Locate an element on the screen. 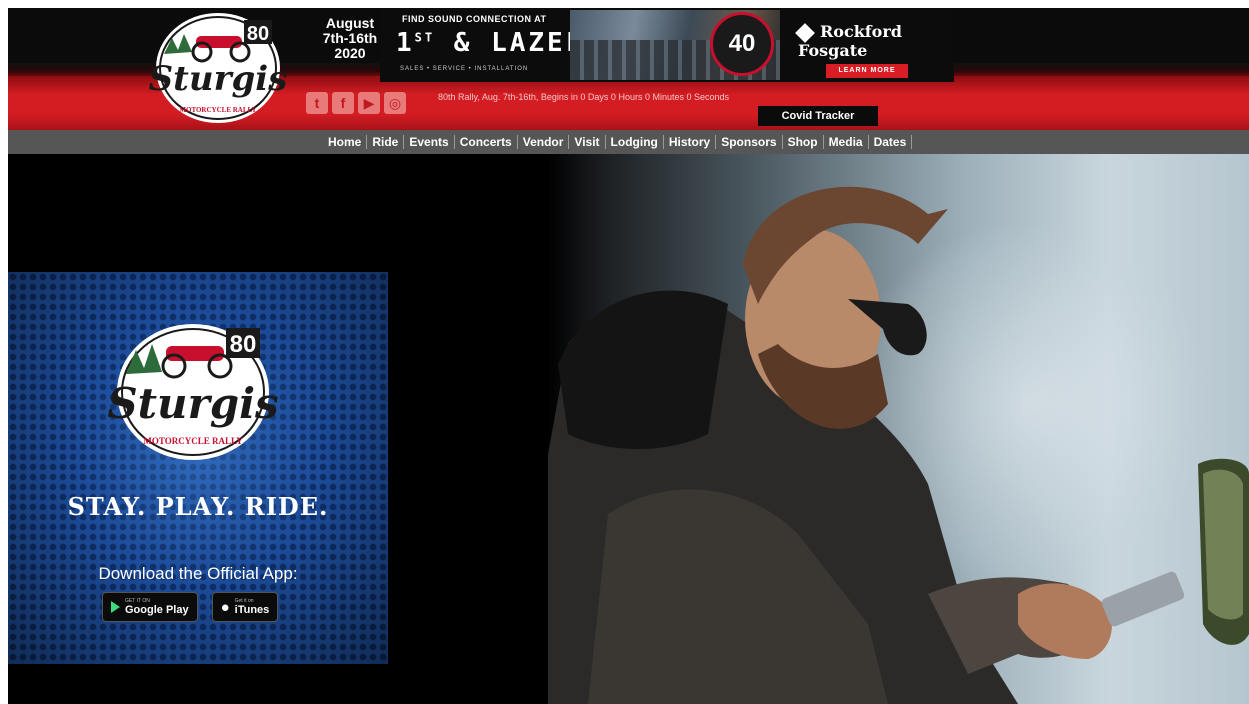  app-download-text: Download the Official App: is located at coordinates (198, 573).